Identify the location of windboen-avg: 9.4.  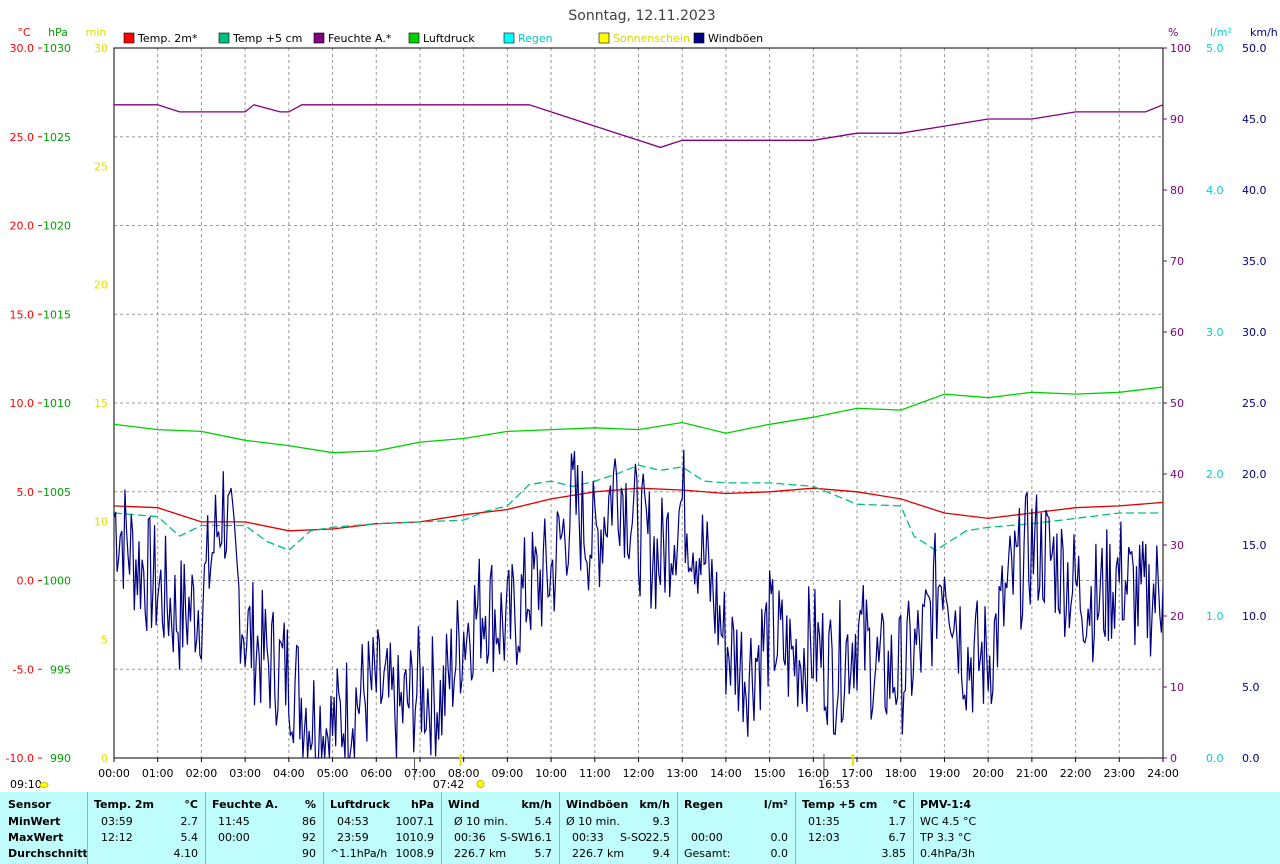
(661, 853).